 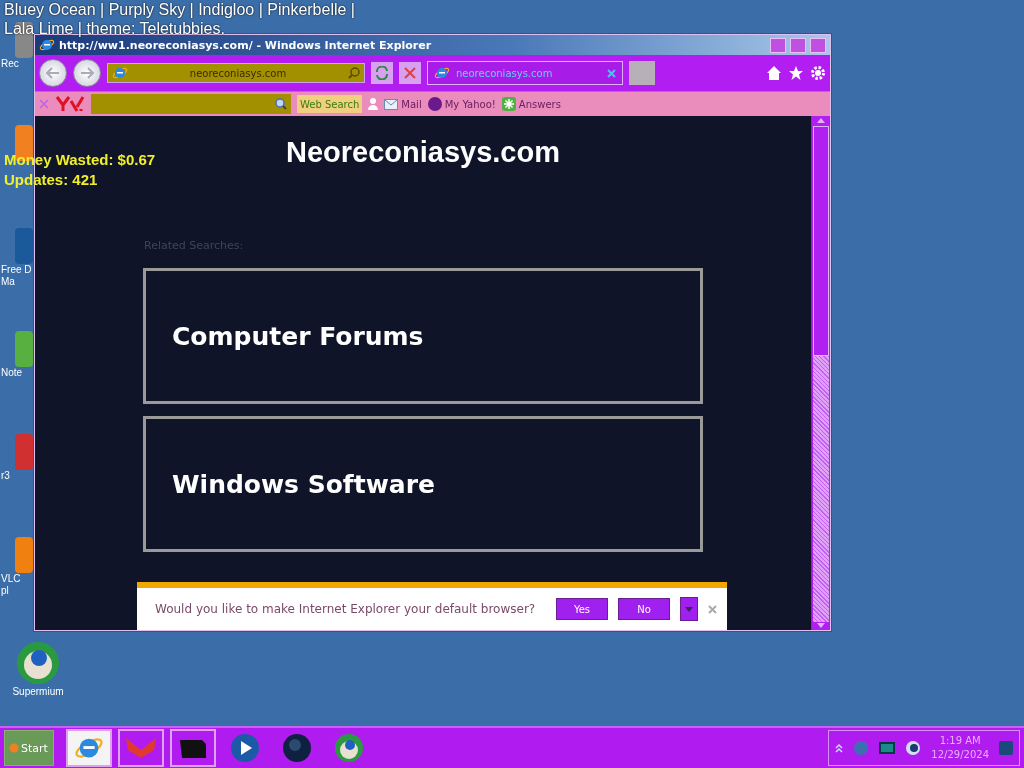 What do you see at coordinates (539, 104) in the screenshot?
I see `toolbar-link: Answers` at bounding box center [539, 104].